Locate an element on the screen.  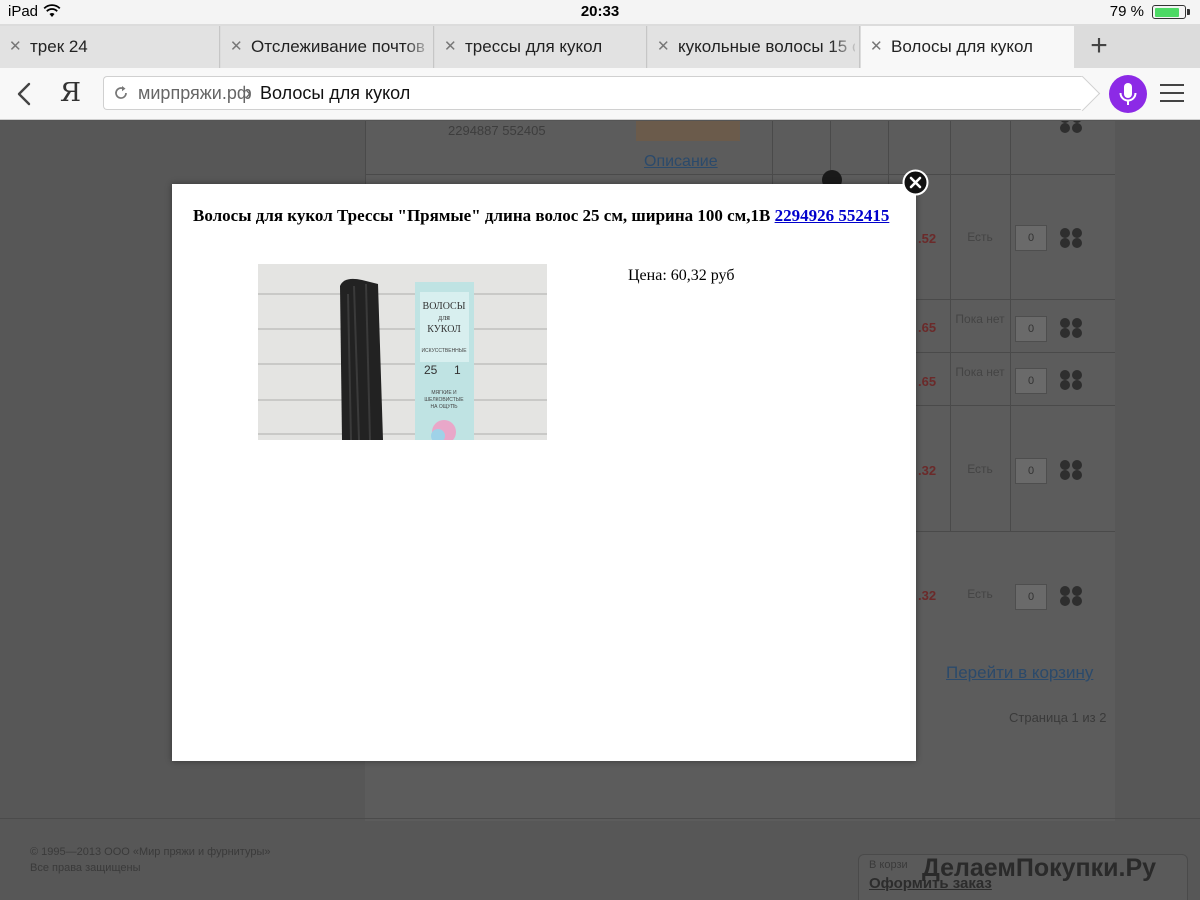
tab-title: Отслеживание почтов is located at coordinates (338, 46).